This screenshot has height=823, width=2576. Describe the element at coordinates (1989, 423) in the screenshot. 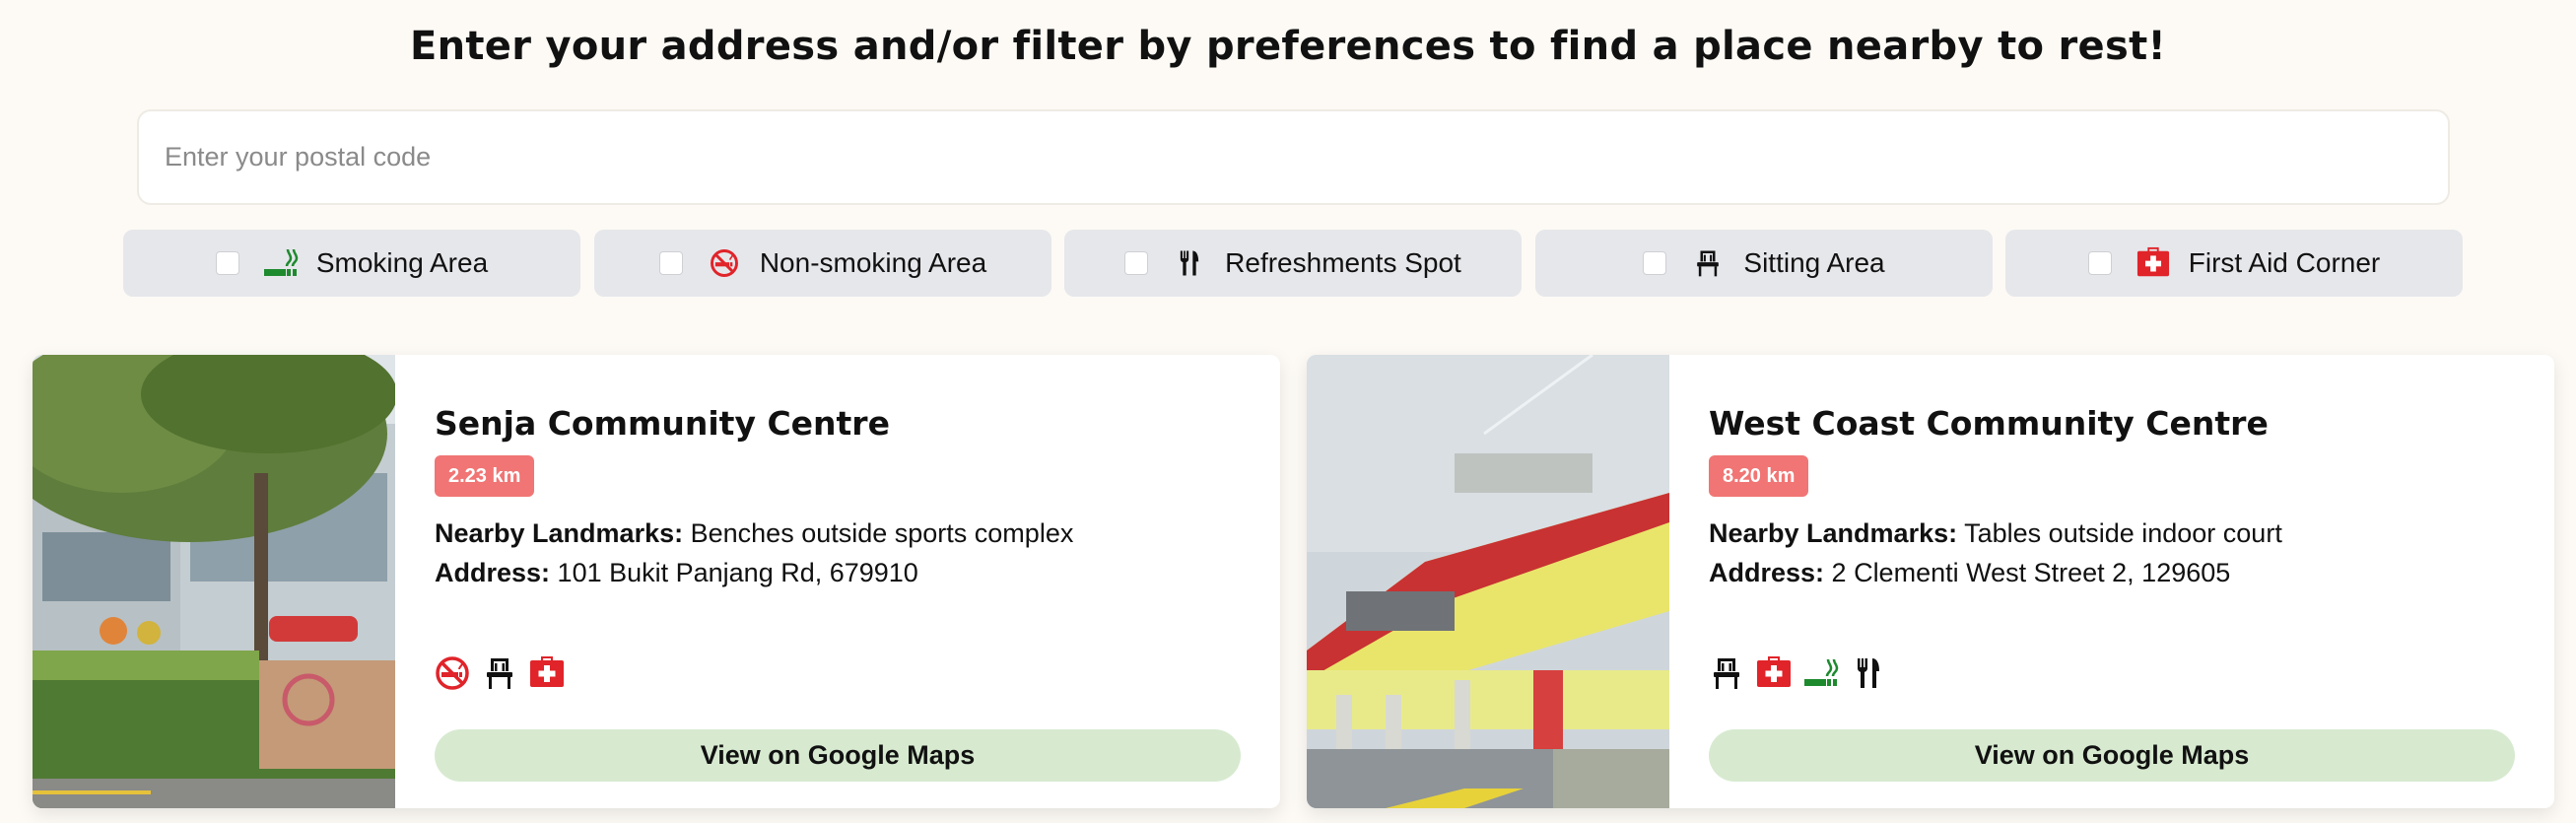

I see `location-name: West Coast Community Centre` at that location.